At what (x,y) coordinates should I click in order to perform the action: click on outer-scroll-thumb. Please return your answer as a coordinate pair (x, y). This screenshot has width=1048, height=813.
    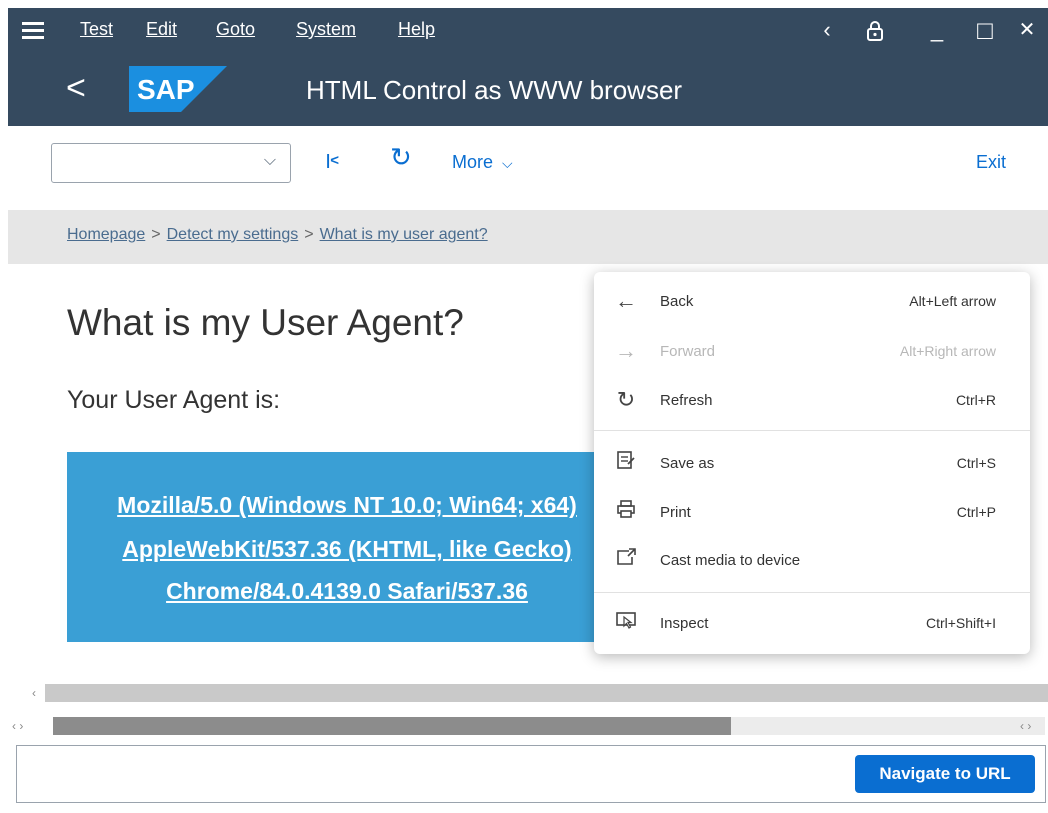
    Looking at the image, I should click on (392, 726).